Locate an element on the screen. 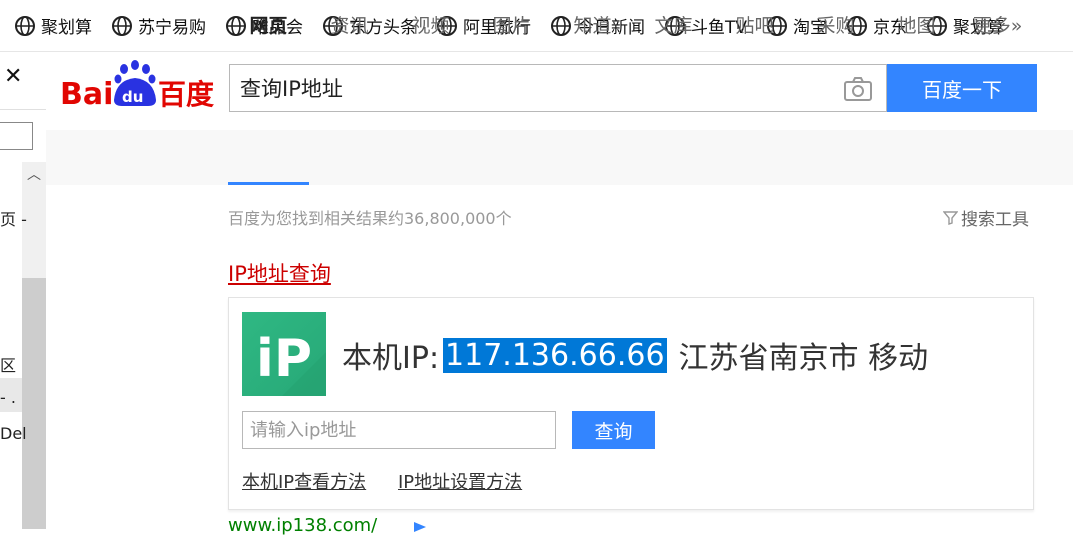 This screenshot has width=1073, height=536. active-tab-indicator is located at coordinates (268, 183).